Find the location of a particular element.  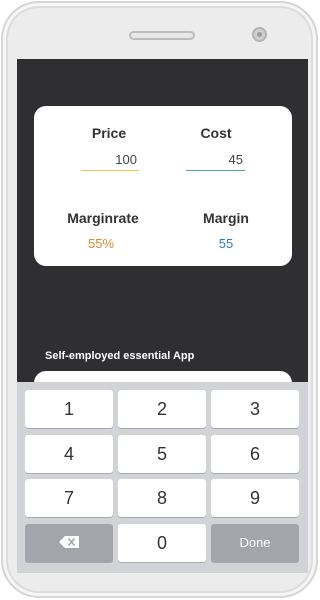

price-input: 100 is located at coordinates (110, 161).